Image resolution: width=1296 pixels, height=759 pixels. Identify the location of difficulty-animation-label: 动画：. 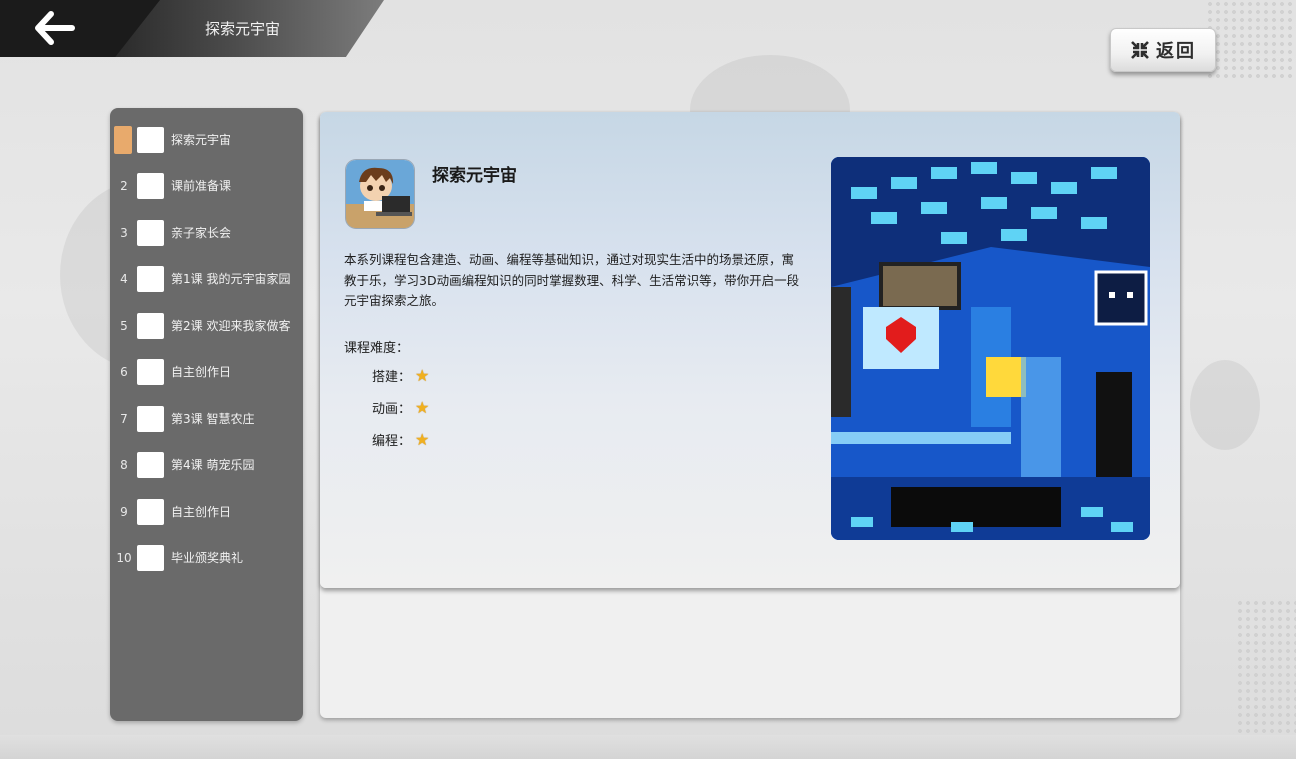
(392, 409).